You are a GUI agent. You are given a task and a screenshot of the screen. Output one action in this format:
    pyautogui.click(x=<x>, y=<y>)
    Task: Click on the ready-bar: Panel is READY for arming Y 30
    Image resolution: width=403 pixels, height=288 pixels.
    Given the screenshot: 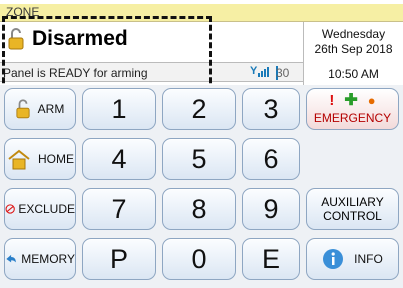 What is the action you would take?
    pyautogui.click(x=151, y=72)
    